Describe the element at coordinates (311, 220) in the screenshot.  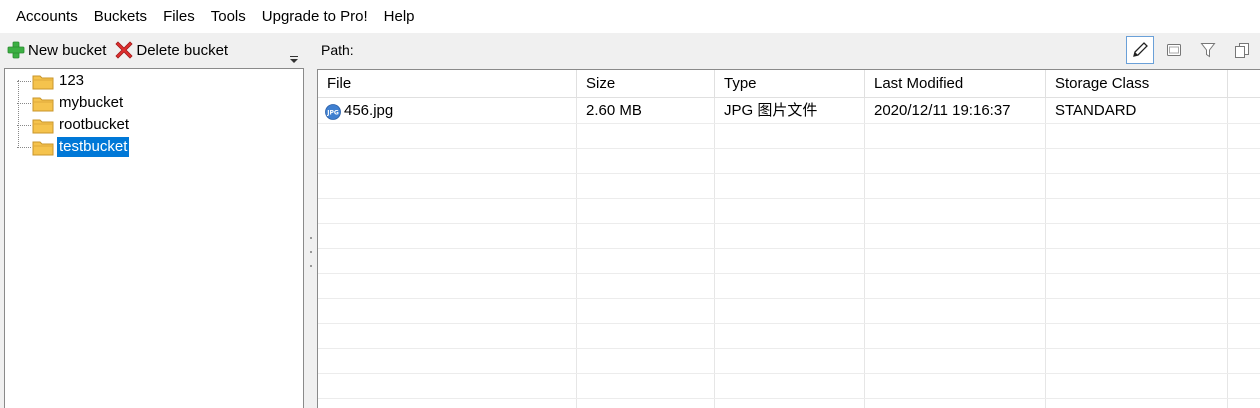
I see `panel-splitter` at that location.